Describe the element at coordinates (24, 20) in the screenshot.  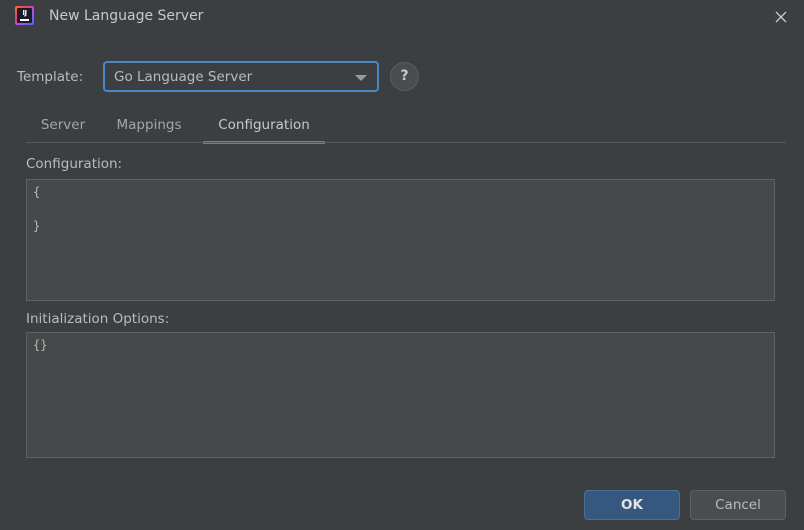
I see `app-icon-underscore` at that location.